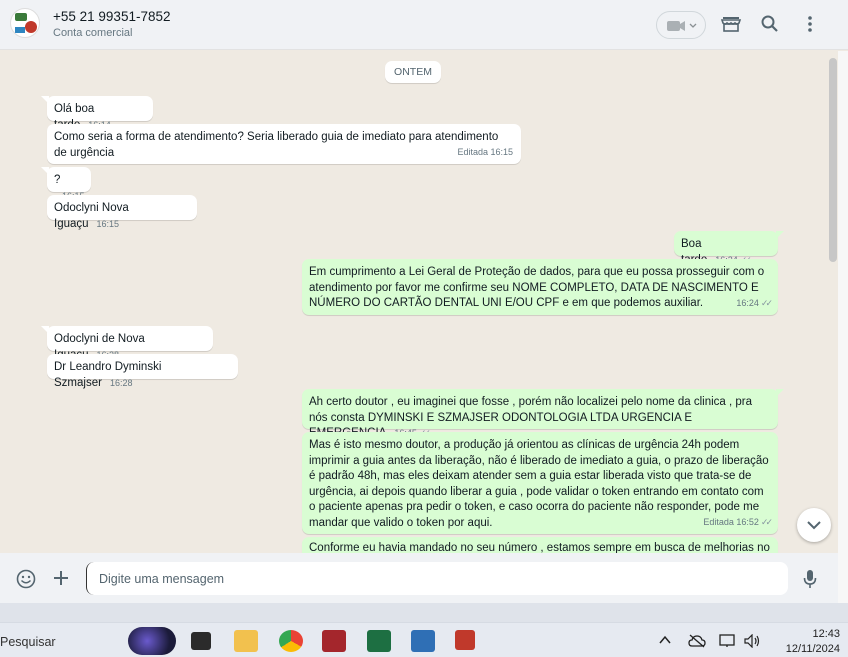  What do you see at coordinates (334, 641) in the screenshot?
I see `access-icon` at bounding box center [334, 641].